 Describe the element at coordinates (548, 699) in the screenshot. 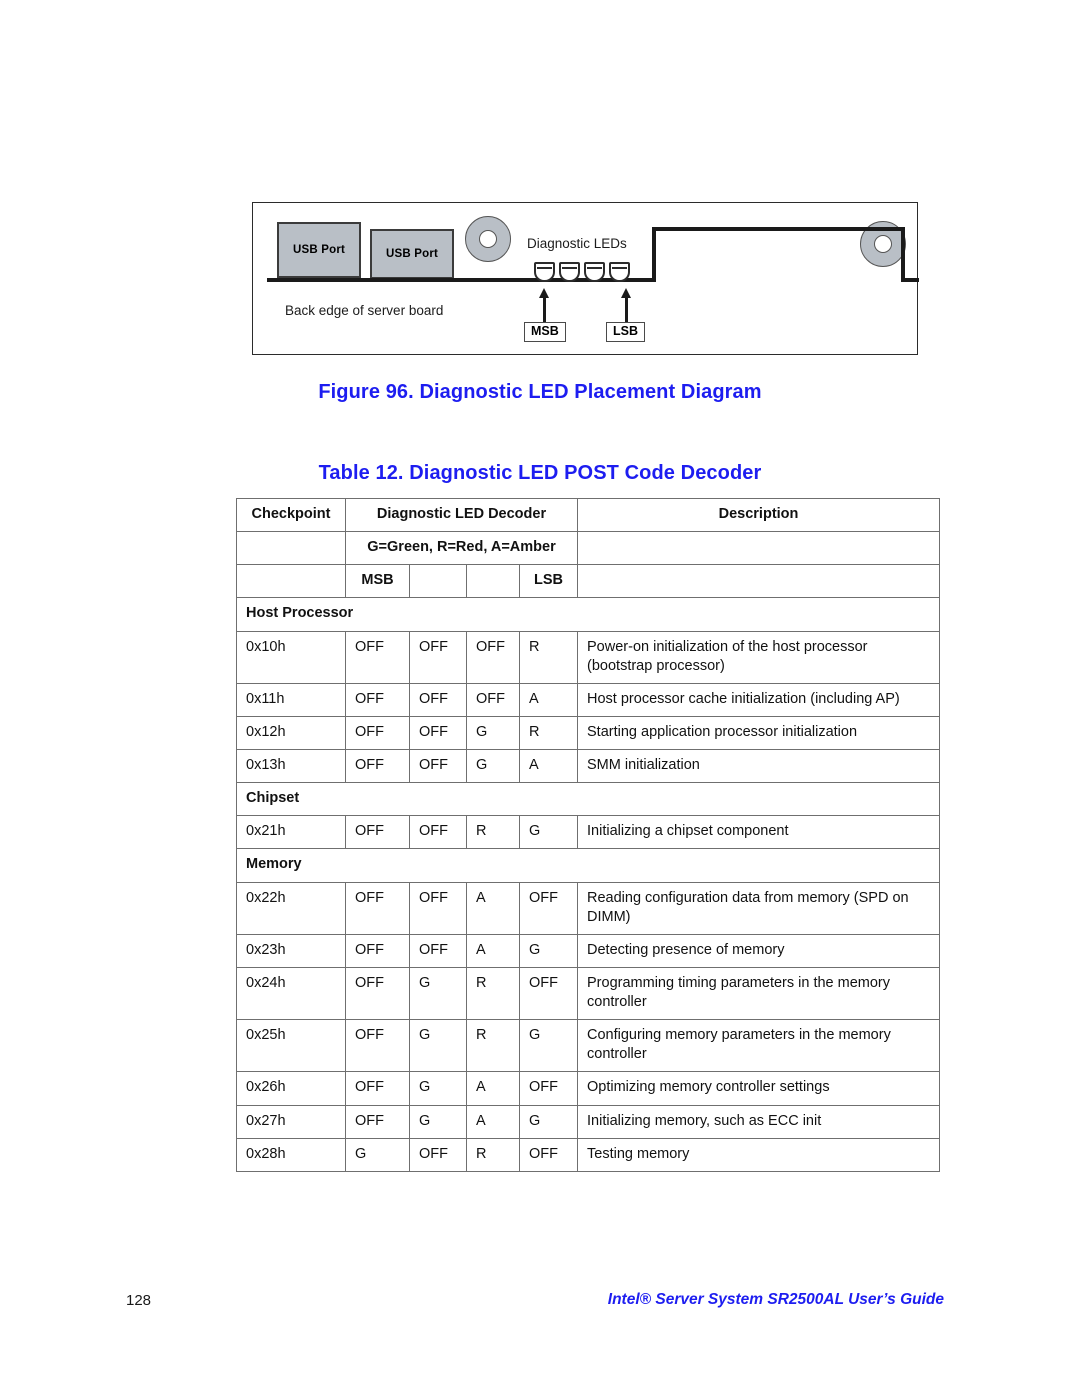

I see `cell-led-4: A` at that location.